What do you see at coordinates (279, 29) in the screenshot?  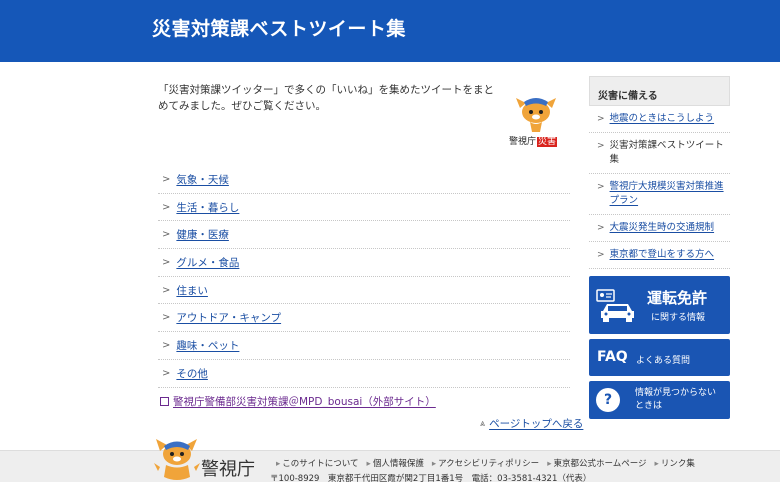 I see `page-title: 災害対策課ベストツイート集` at bounding box center [279, 29].